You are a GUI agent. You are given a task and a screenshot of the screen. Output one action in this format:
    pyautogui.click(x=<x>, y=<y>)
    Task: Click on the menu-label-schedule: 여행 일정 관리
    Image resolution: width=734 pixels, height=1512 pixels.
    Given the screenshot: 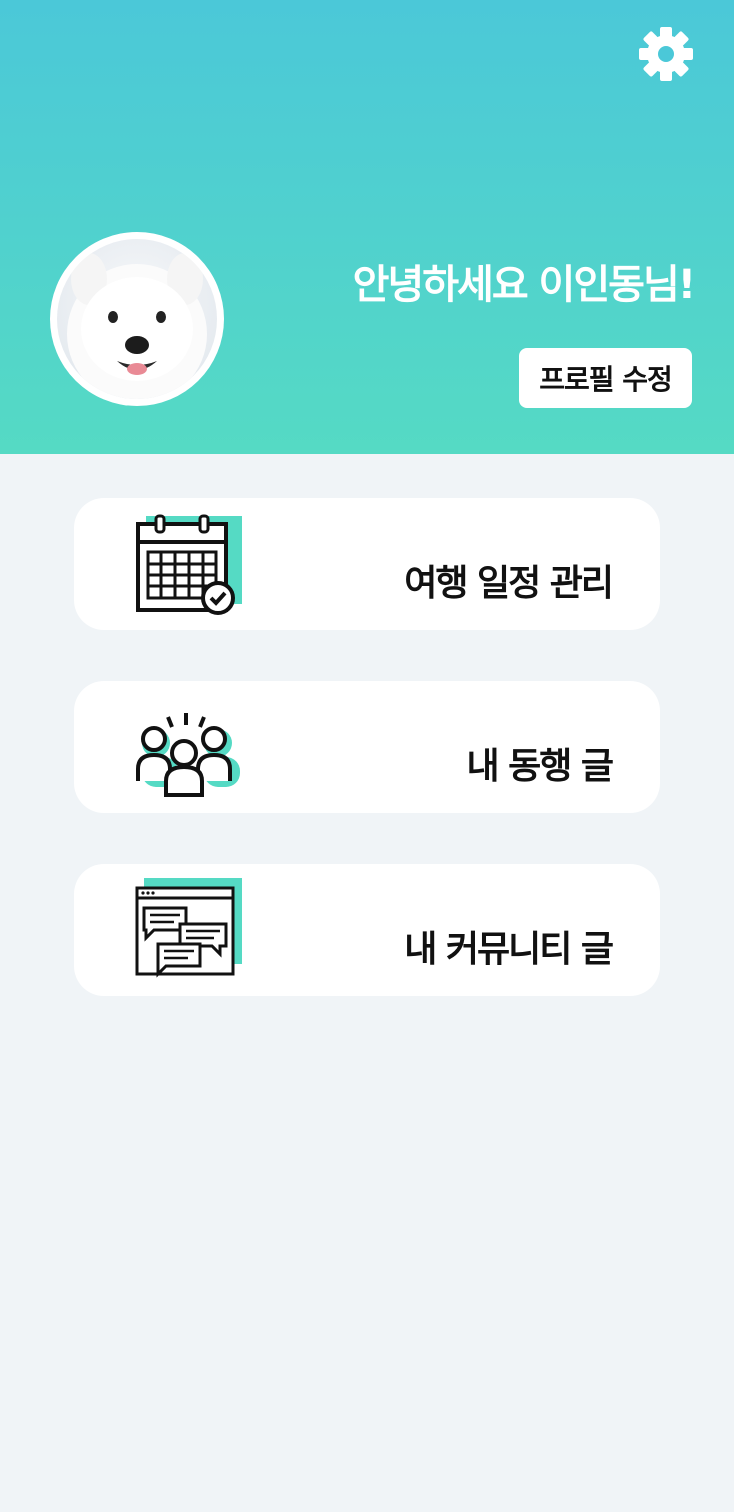 What is the action you would take?
    pyautogui.click(x=509, y=583)
    